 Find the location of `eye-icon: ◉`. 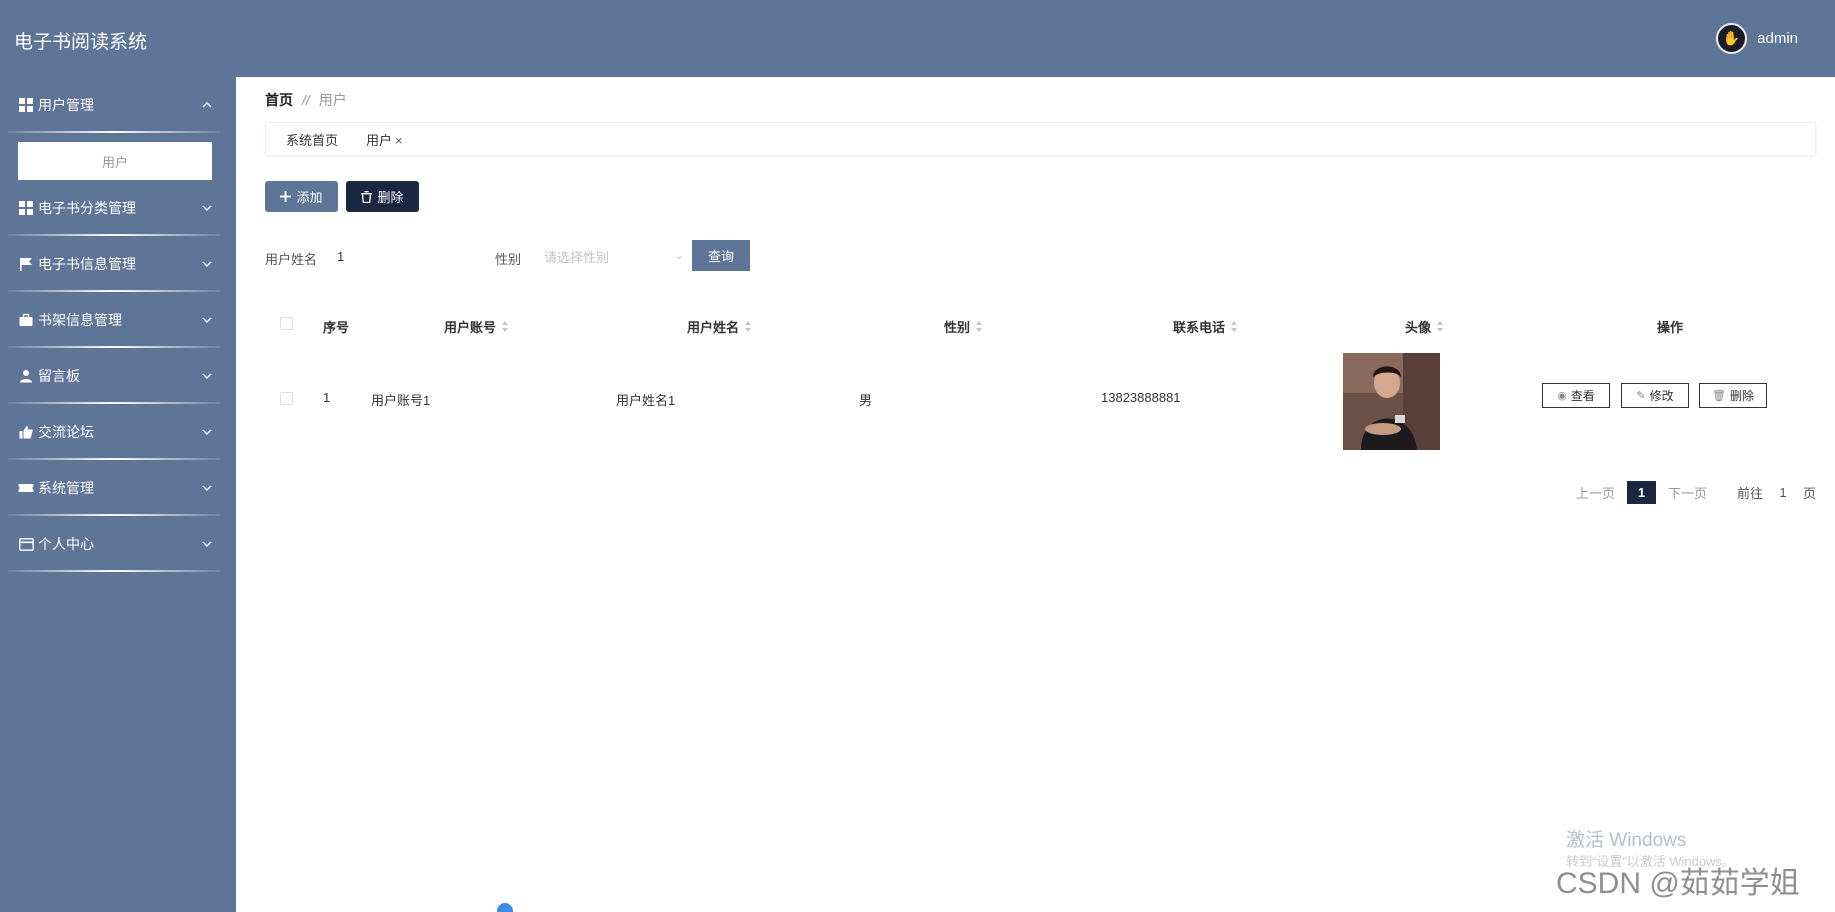

eye-icon: ◉ is located at coordinates (1562, 396).